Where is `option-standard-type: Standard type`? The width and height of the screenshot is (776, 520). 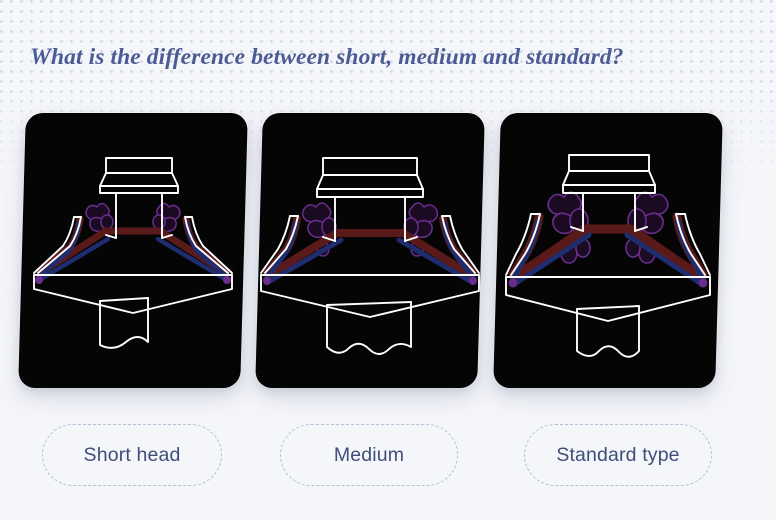 option-standard-type: Standard type is located at coordinates (618, 455).